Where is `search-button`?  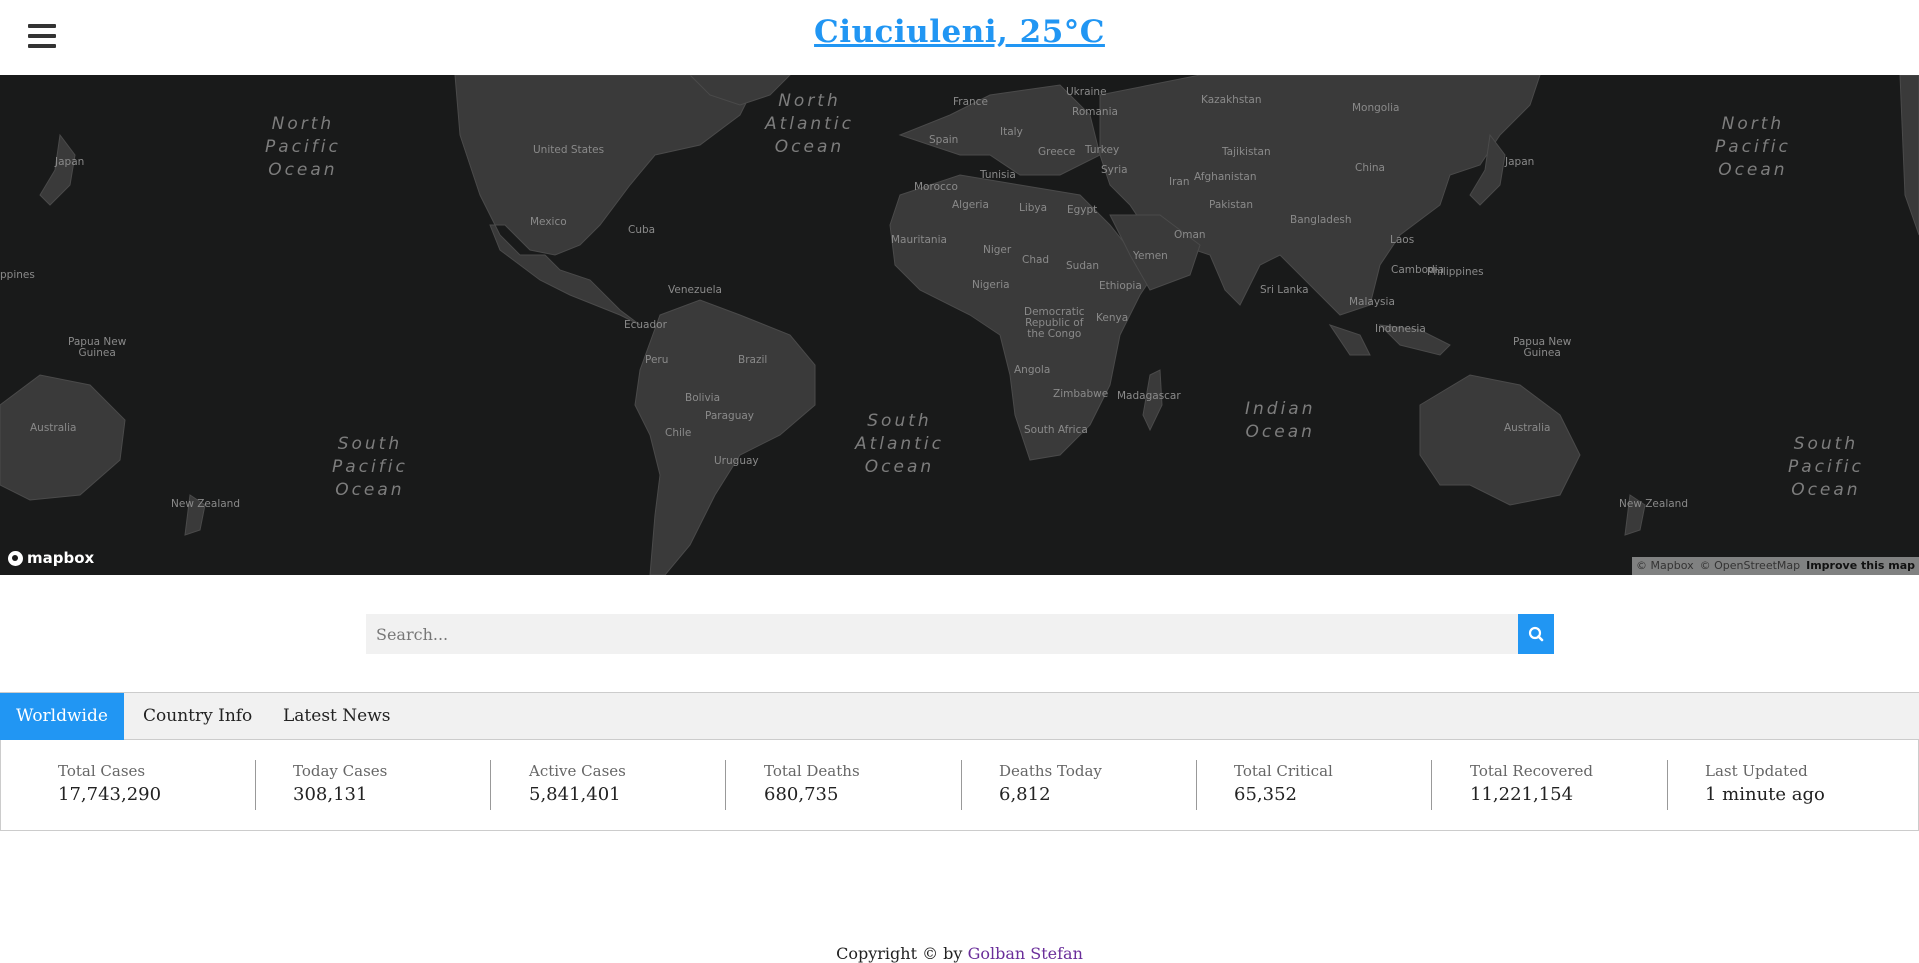 search-button is located at coordinates (1536, 634).